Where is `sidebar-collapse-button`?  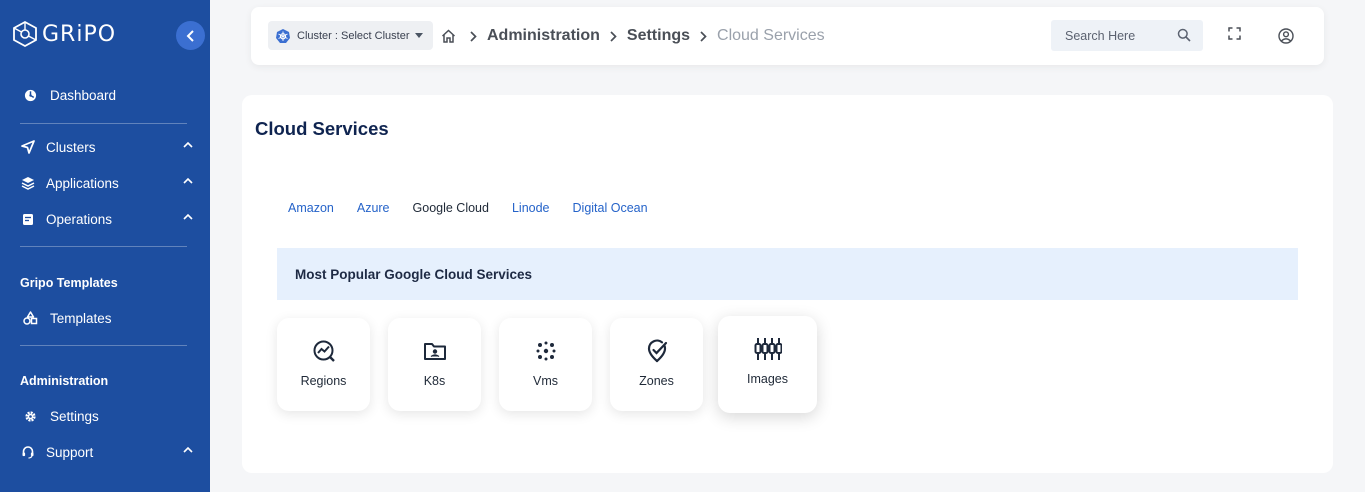
sidebar-collapse-button is located at coordinates (190, 35).